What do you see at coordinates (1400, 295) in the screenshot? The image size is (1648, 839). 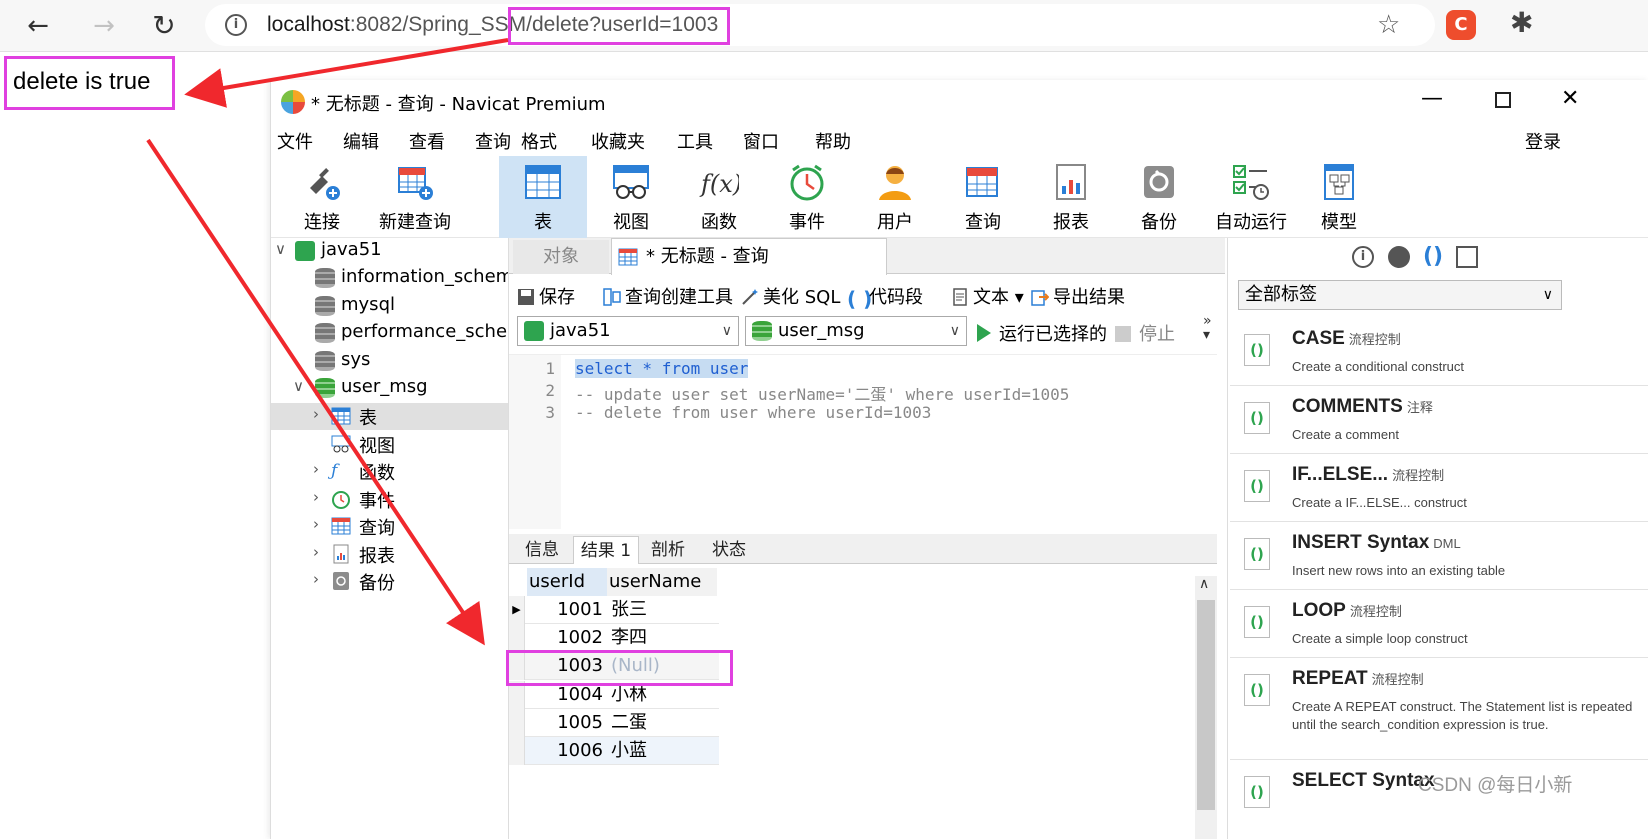 I see `tag-filter-select: 全部标签 ∨` at bounding box center [1400, 295].